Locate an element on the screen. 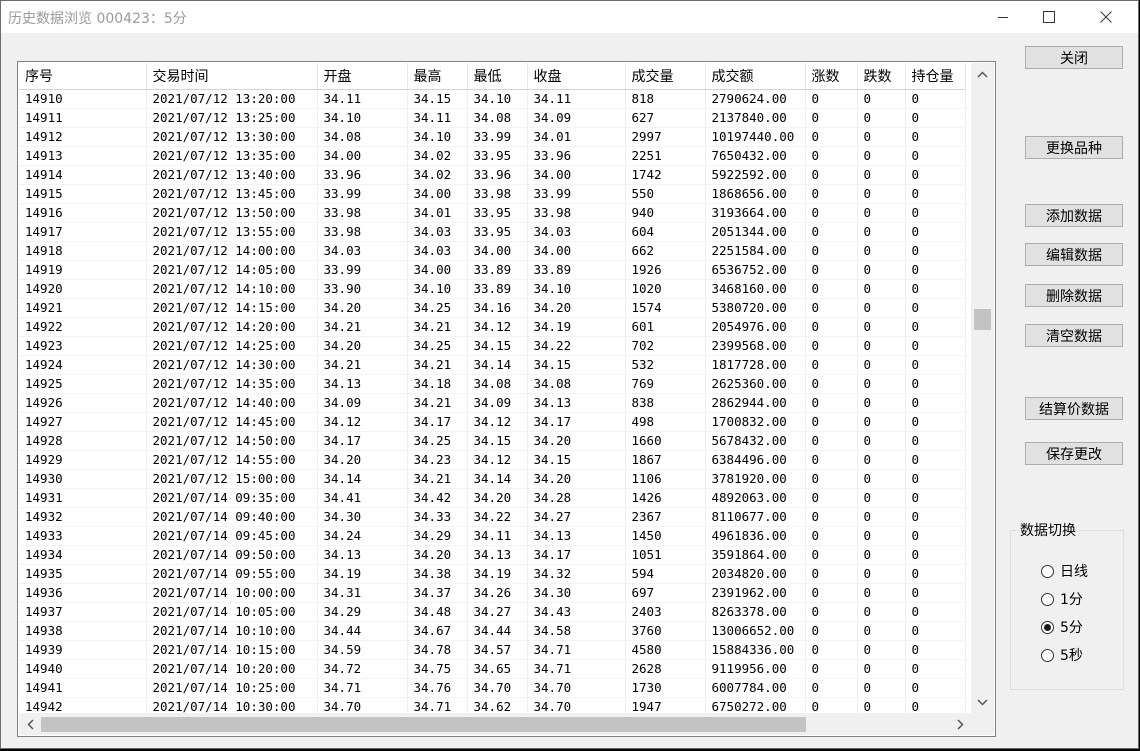  table-cell: 2391962.00 is located at coordinates (755, 593).